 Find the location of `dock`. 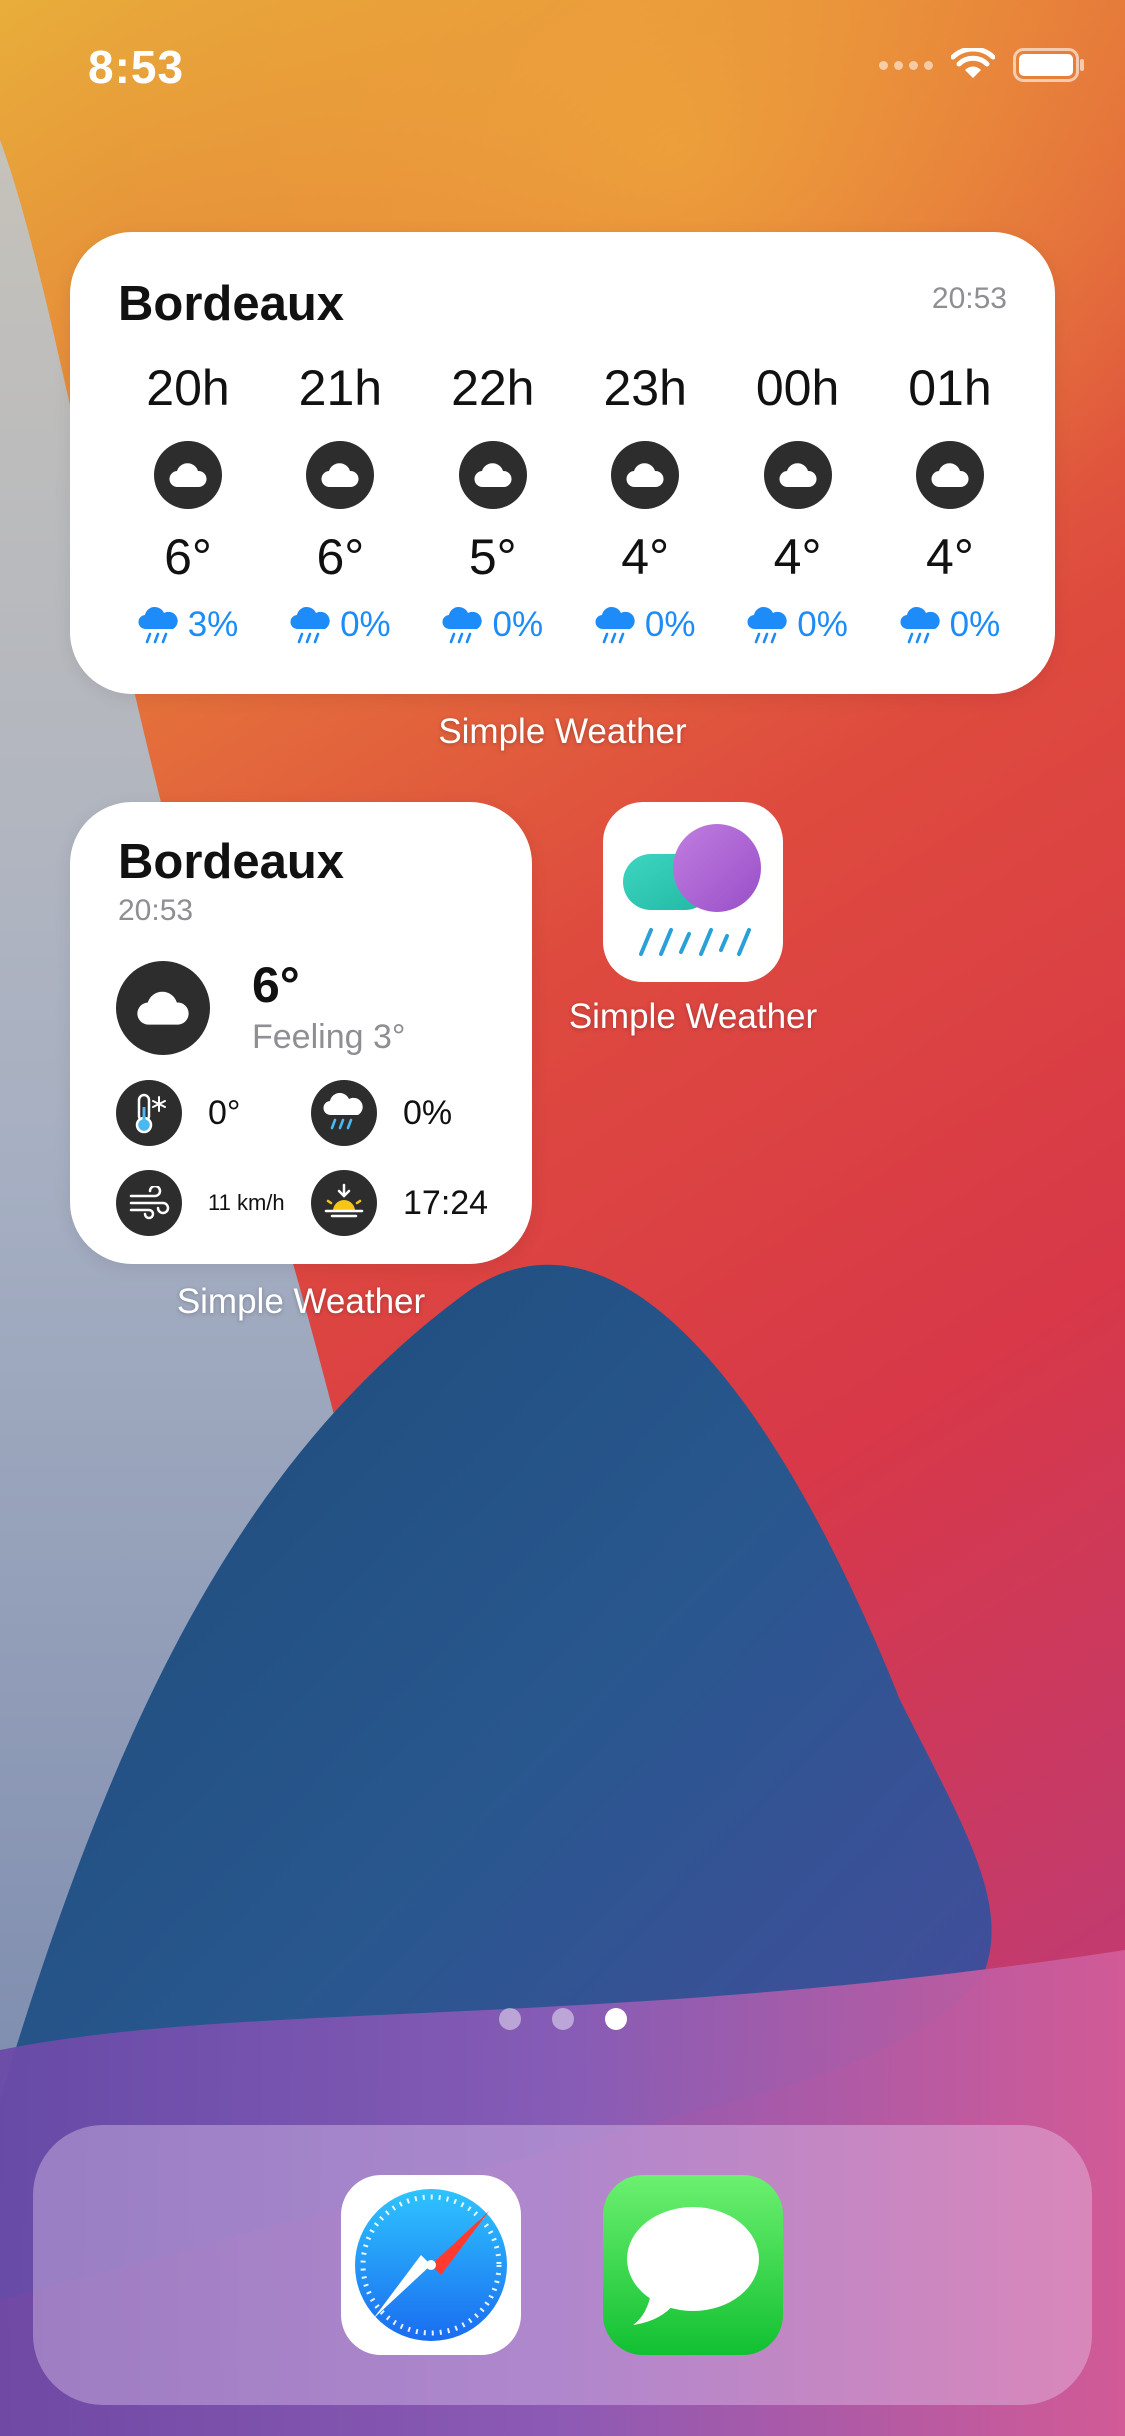

dock is located at coordinates (562, 2265).